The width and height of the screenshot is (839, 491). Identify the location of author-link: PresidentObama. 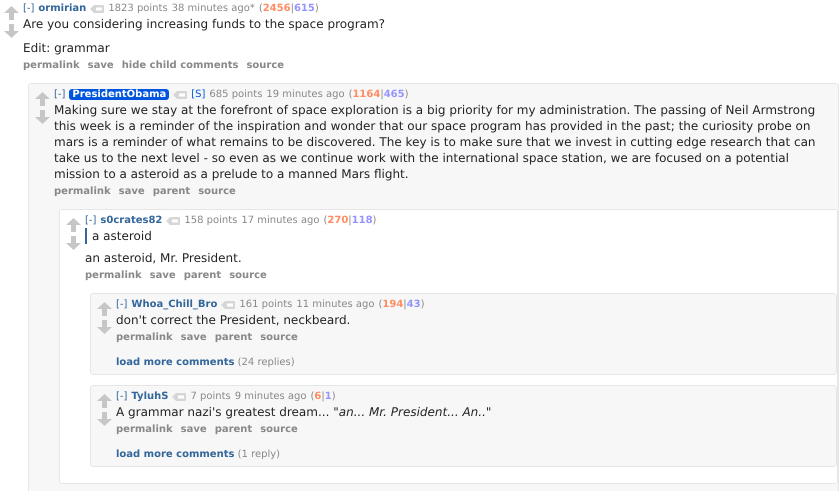
(119, 94).